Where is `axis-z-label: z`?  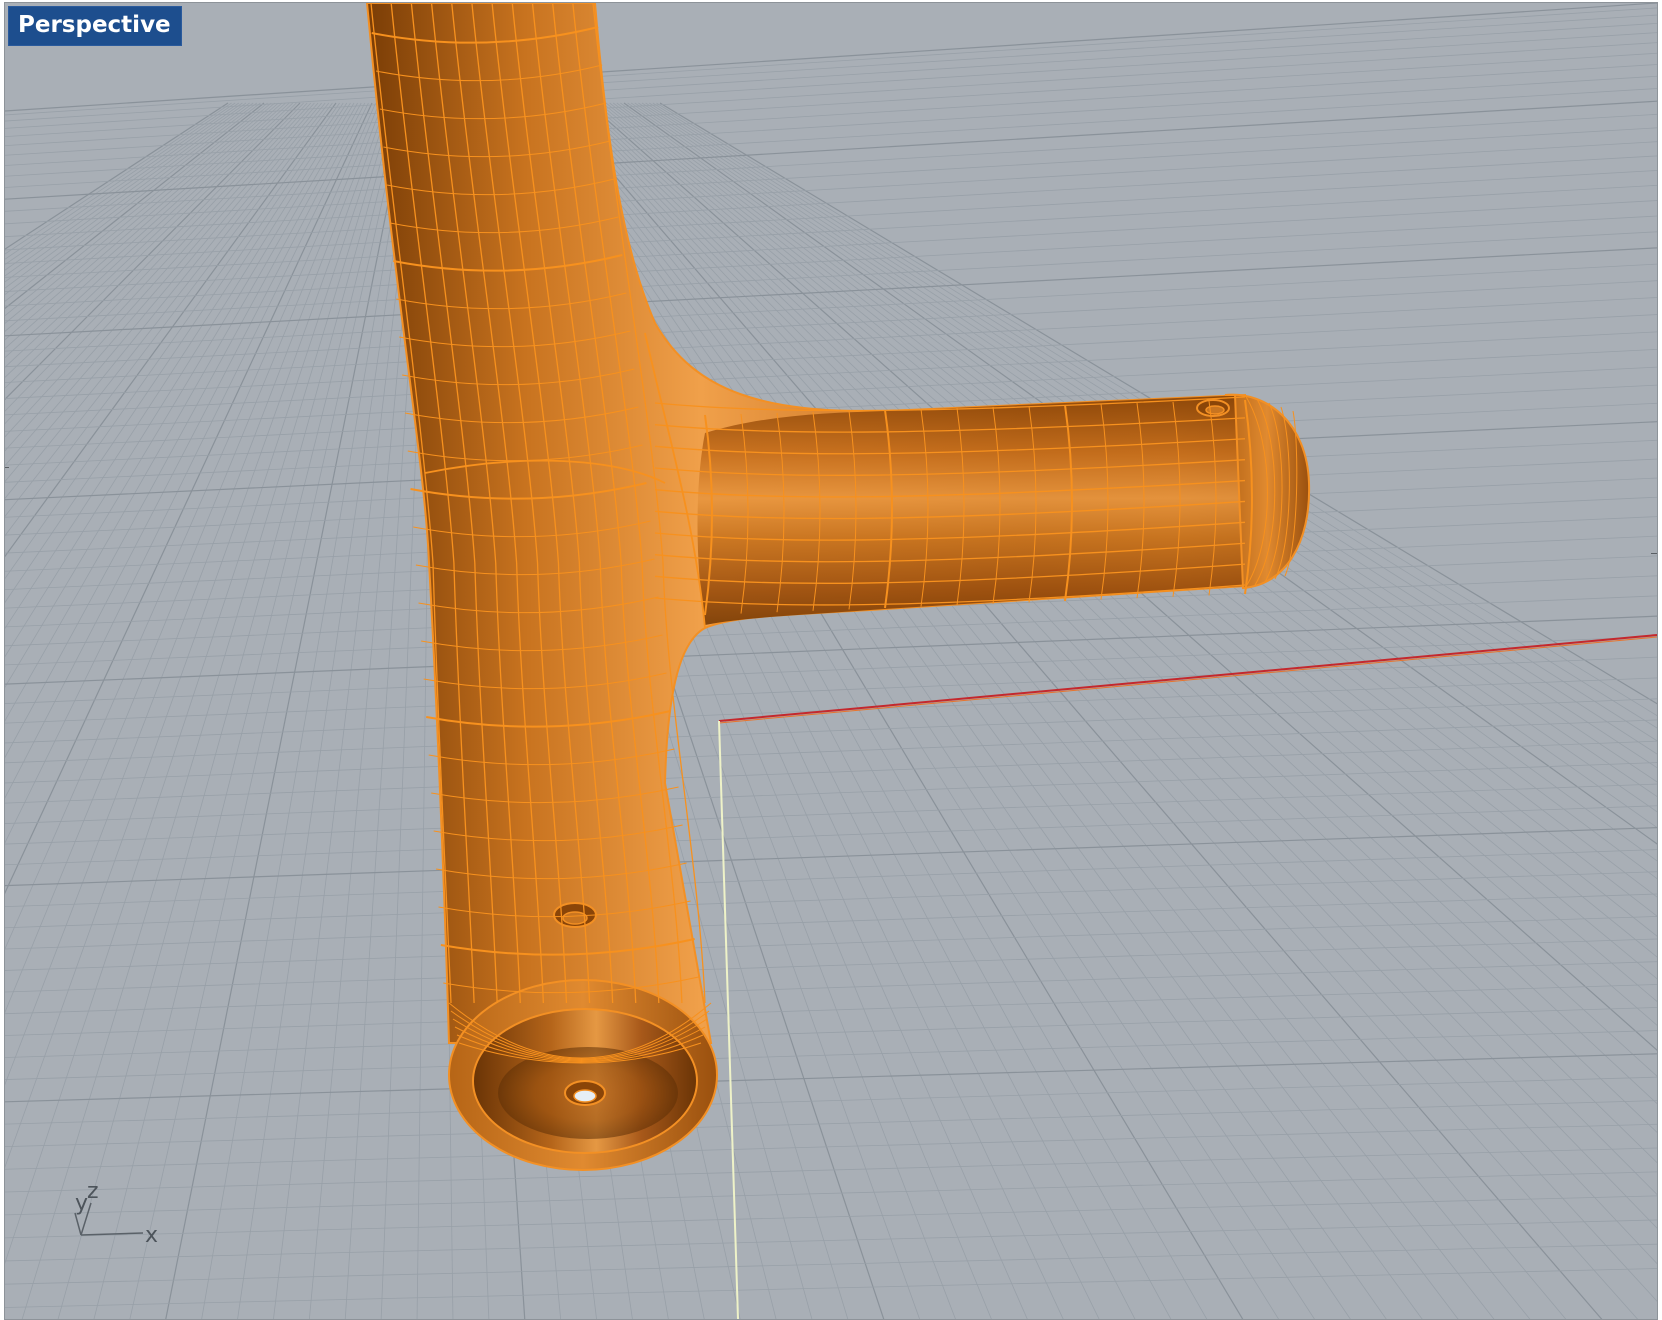
axis-z-label: z is located at coordinates (93, 1191).